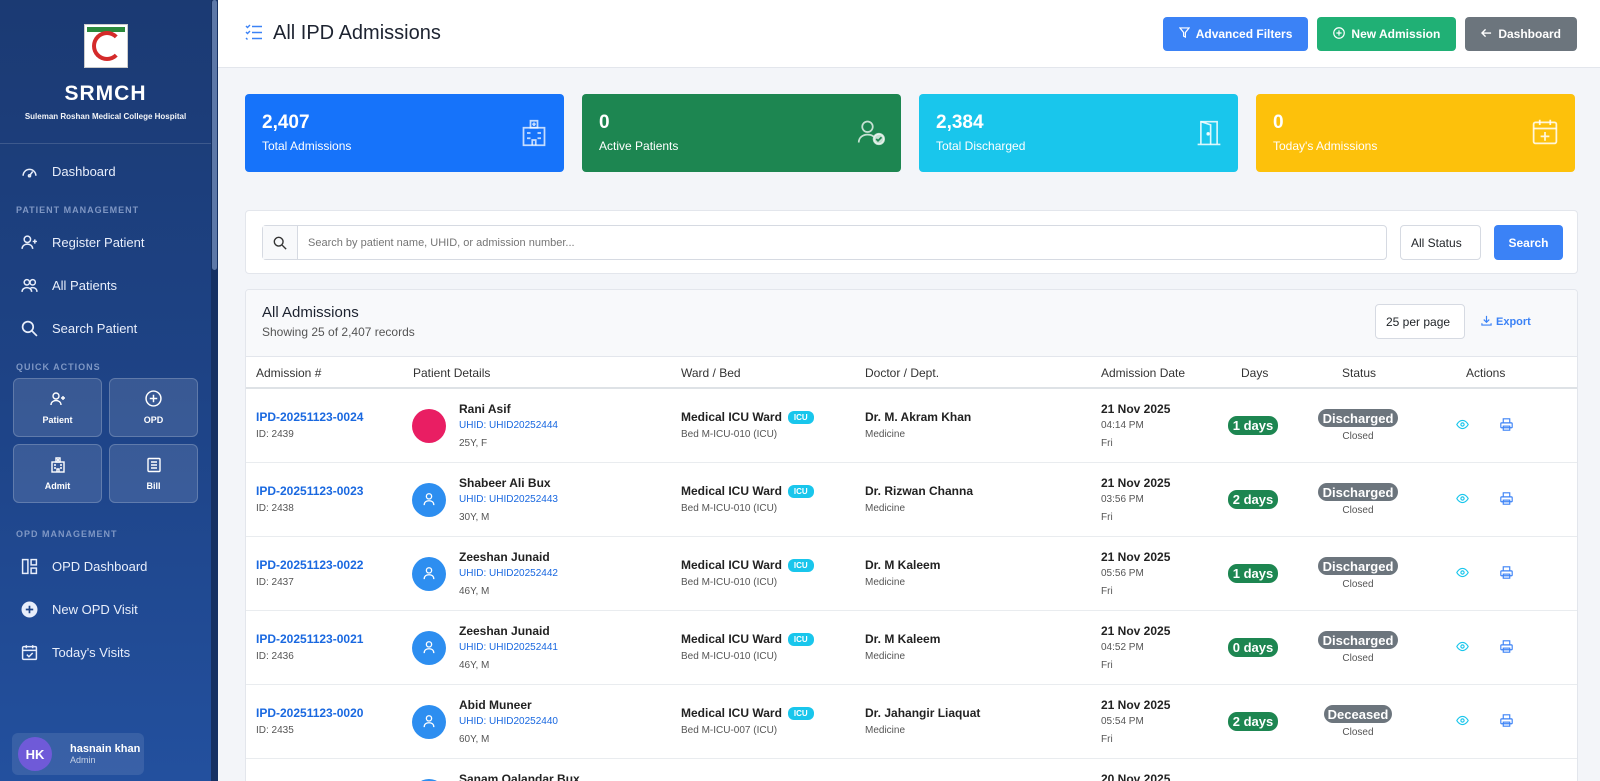 This screenshot has height=781, width=1600. Describe the element at coordinates (495, 705) in the screenshot. I see `patient-name: Abid Muneer` at that location.